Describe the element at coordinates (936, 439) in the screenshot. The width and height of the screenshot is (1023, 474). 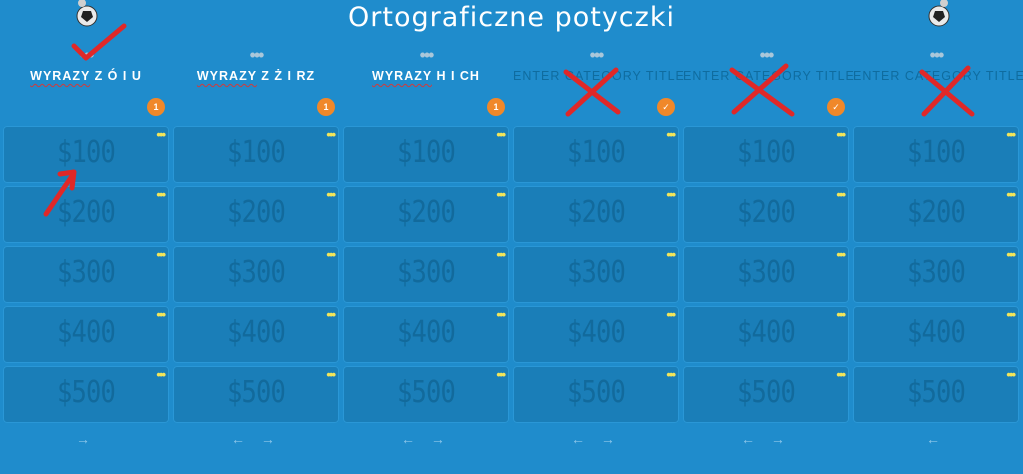
I see `column-move-arrows: ←` at that location.